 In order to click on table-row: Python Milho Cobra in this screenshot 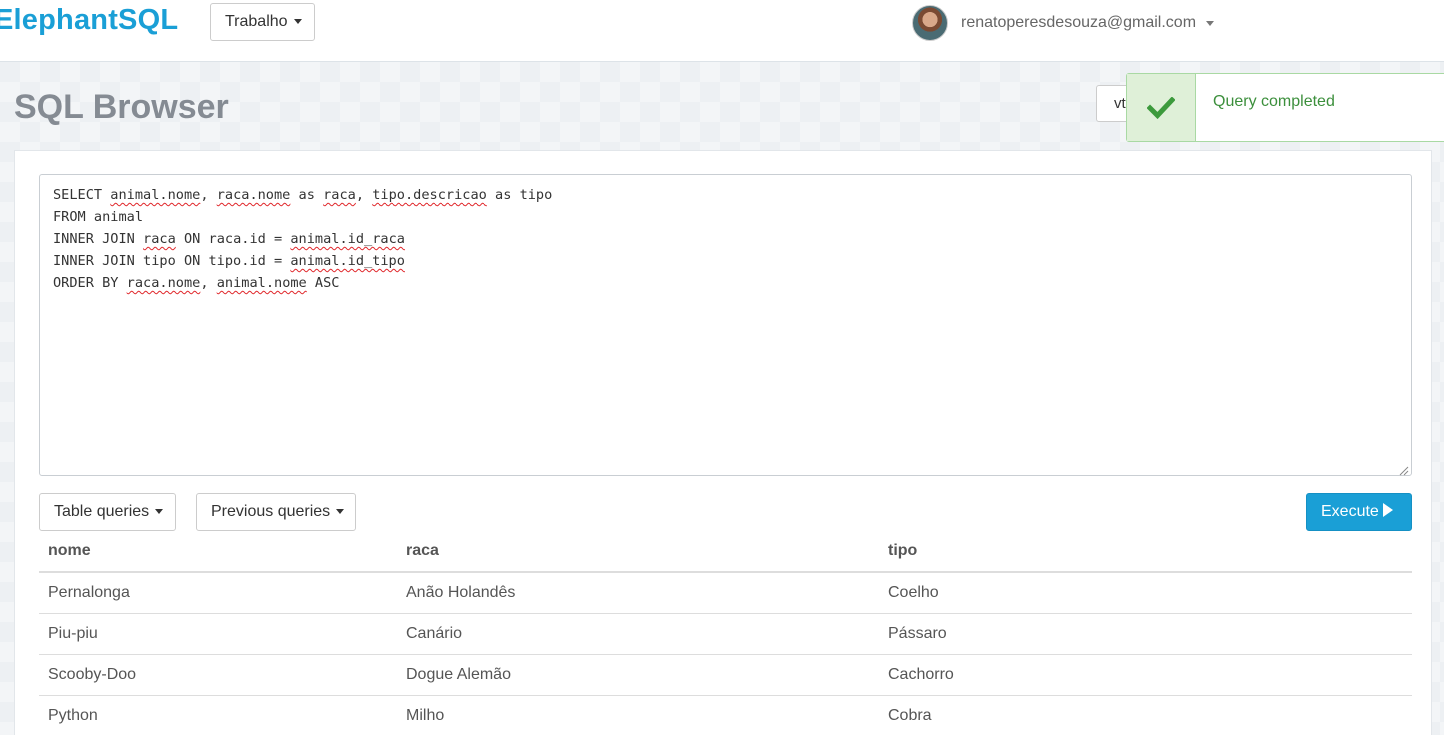, I will do `click(725, 715)`.